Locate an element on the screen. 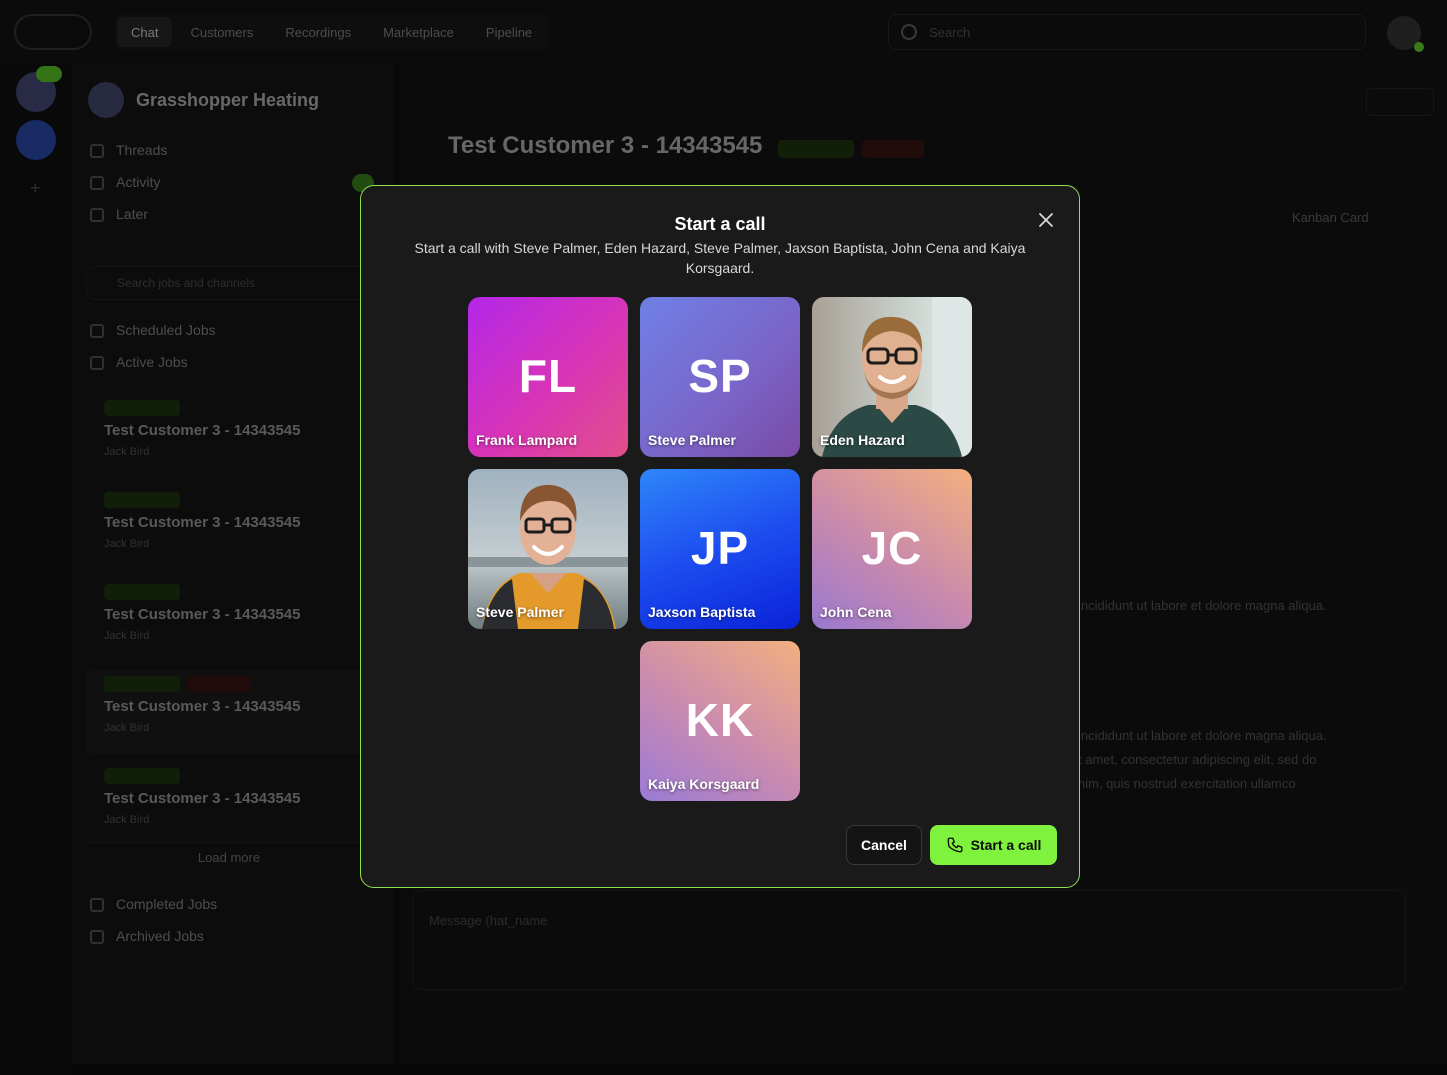  participant-initials: JC is located at coordinates (892, 548).